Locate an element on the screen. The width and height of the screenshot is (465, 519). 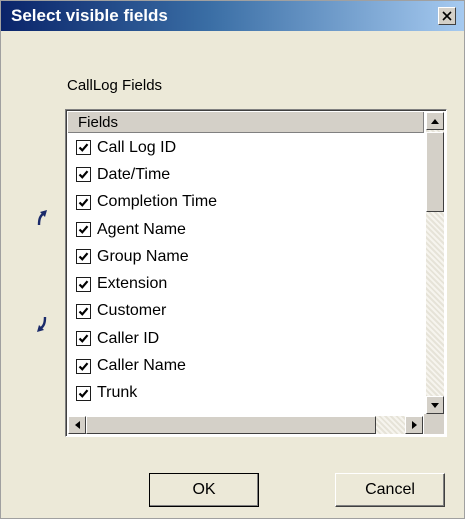
scroll-up-button is located at coordinates (435, 121).